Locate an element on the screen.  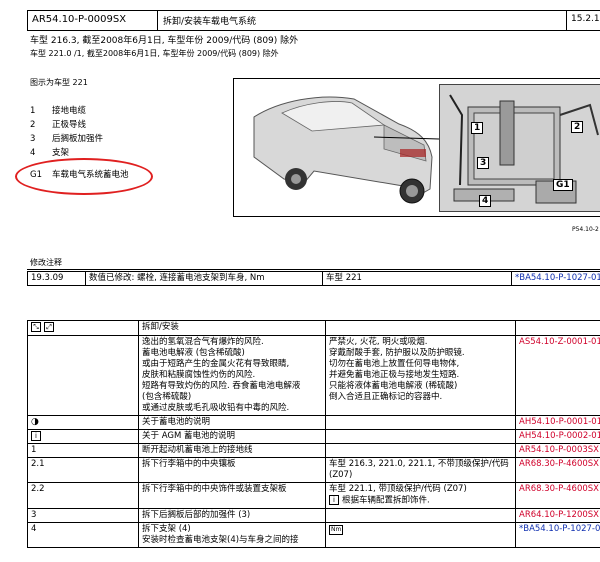
legend-item: 2 正极导线 is located at coordinates (58, 125).